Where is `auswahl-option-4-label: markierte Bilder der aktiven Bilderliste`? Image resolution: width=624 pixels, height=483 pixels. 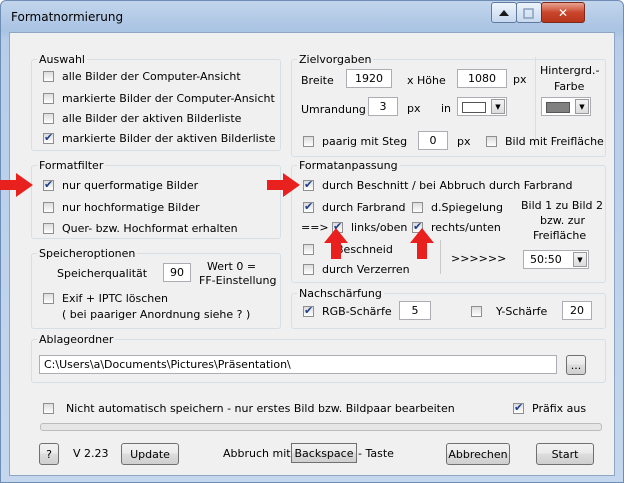 auswahl-option-4-label: markierte Bilder der aktiven Bilderliste is located at coordinates (169, 138).